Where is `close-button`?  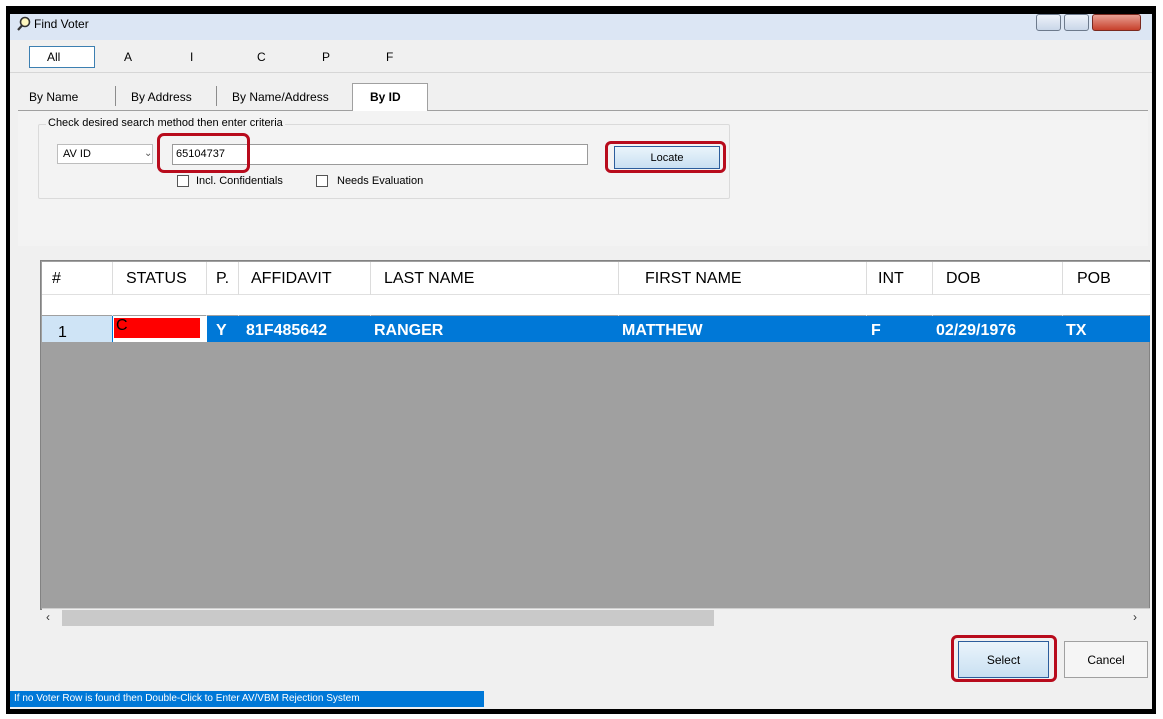 close-button is located at coordinates (1116, 22).